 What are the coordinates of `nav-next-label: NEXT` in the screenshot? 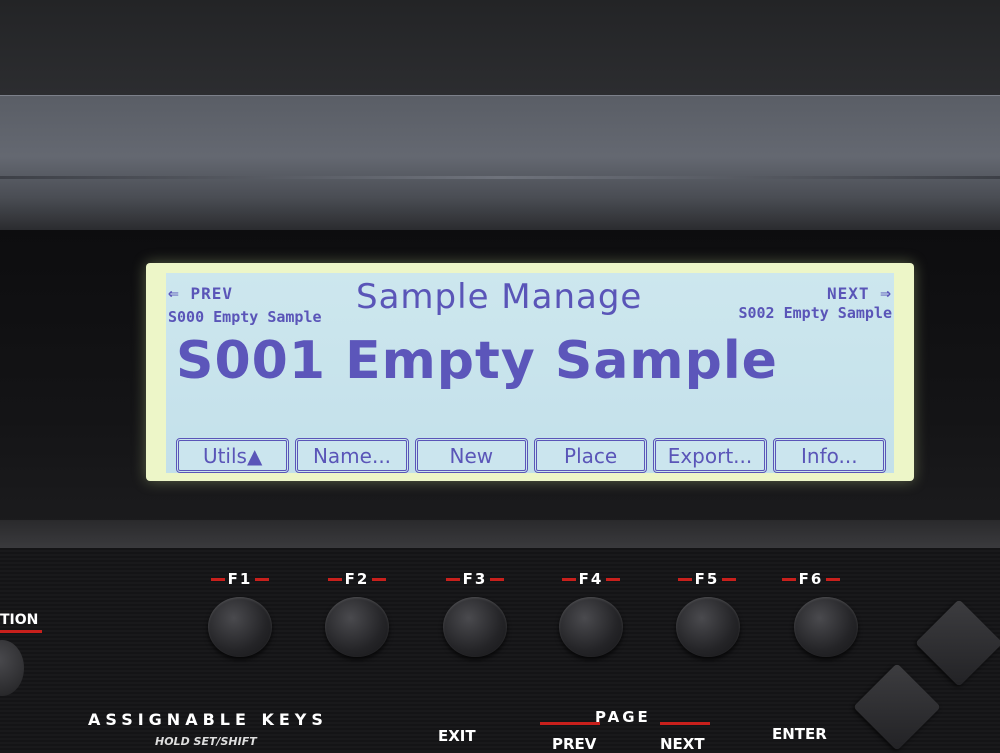 It's located at (848, 293).